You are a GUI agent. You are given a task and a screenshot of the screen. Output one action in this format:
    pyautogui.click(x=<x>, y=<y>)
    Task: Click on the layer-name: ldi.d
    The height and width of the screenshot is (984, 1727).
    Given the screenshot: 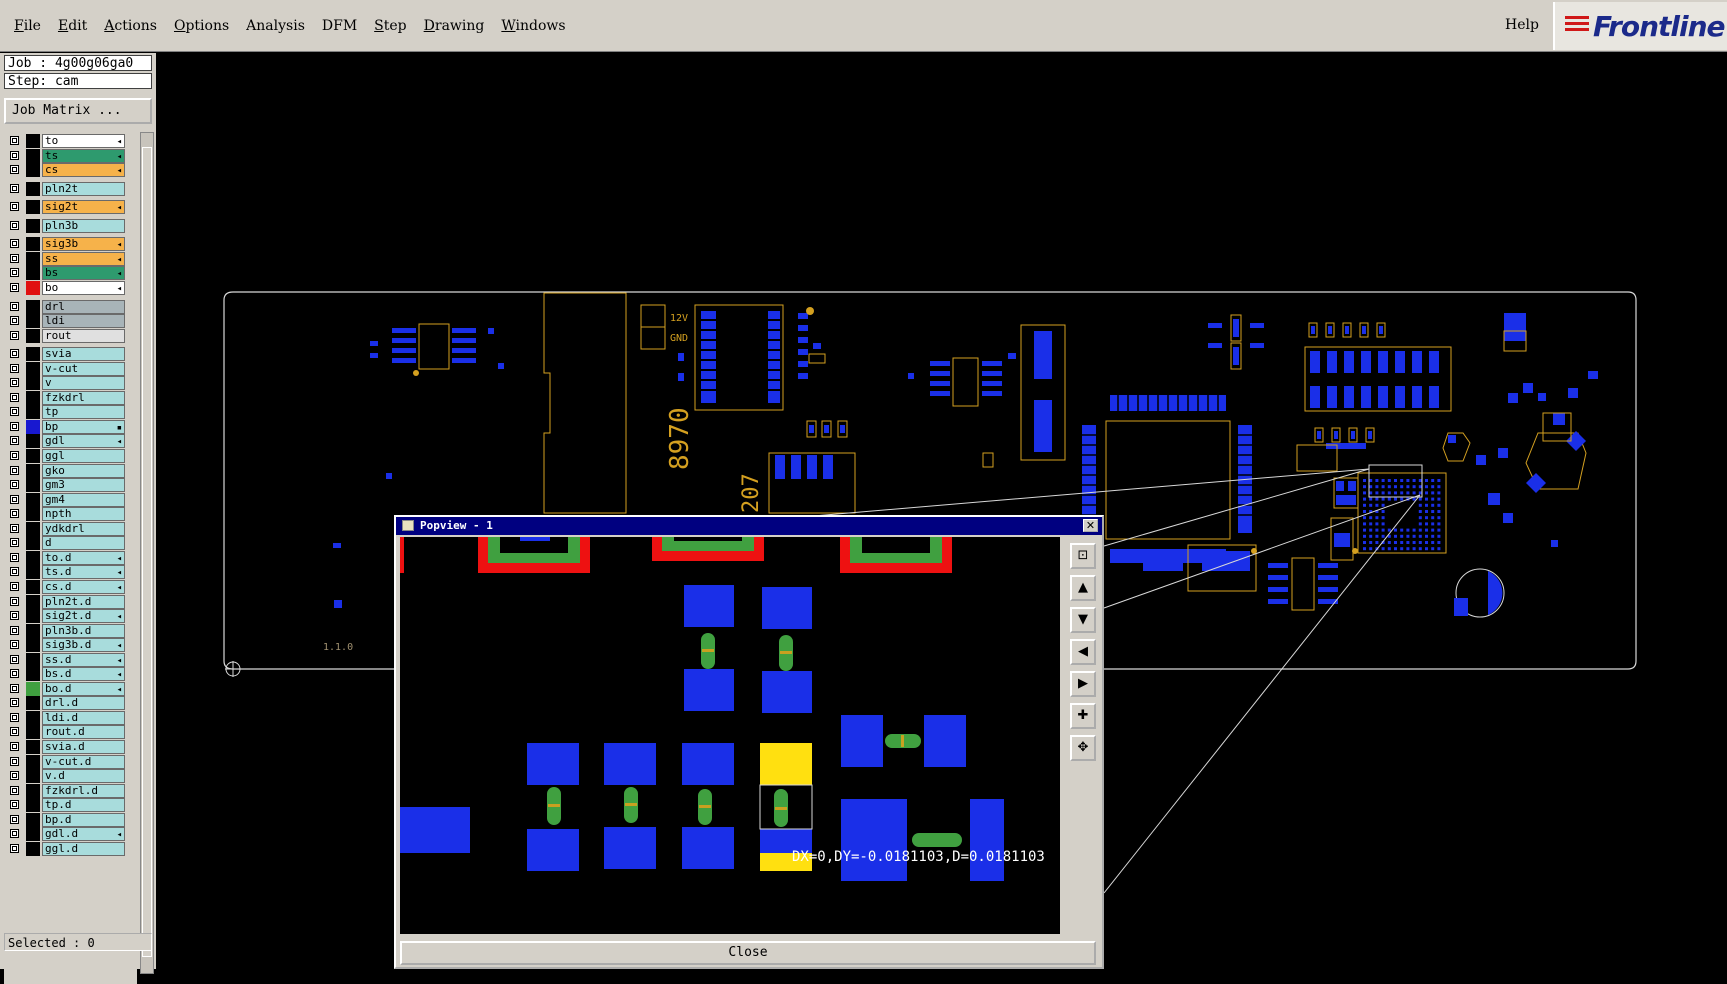 What is the action you would take?
    pyautogui.click(x=83, y=717)
    